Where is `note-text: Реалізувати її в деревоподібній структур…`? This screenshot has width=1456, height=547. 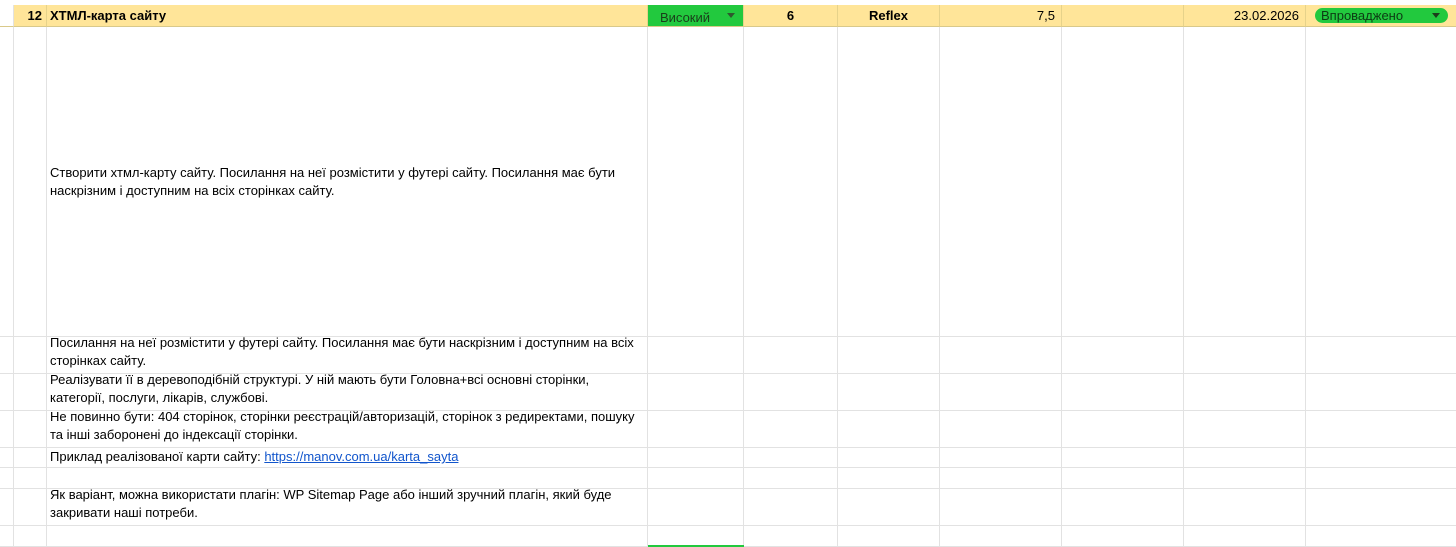
note-text: Реалізувати її в деревоподібній структур… is located at coordinates (320, 389).